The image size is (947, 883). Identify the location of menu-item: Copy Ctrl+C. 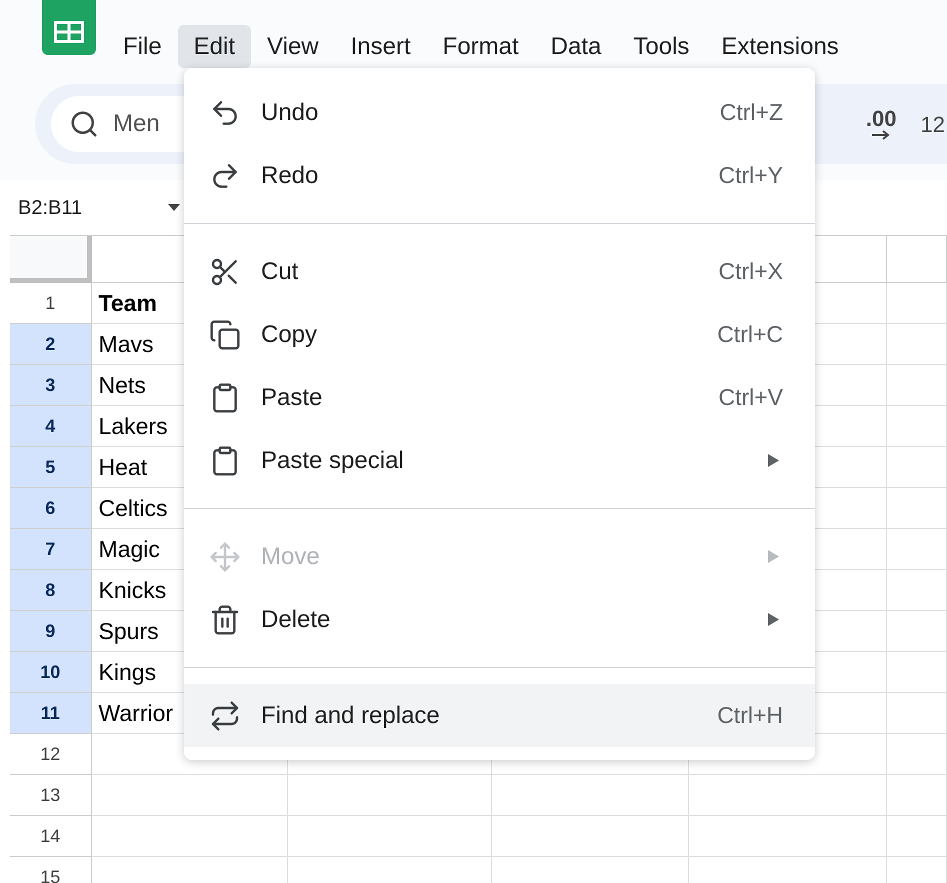
(499, 334).